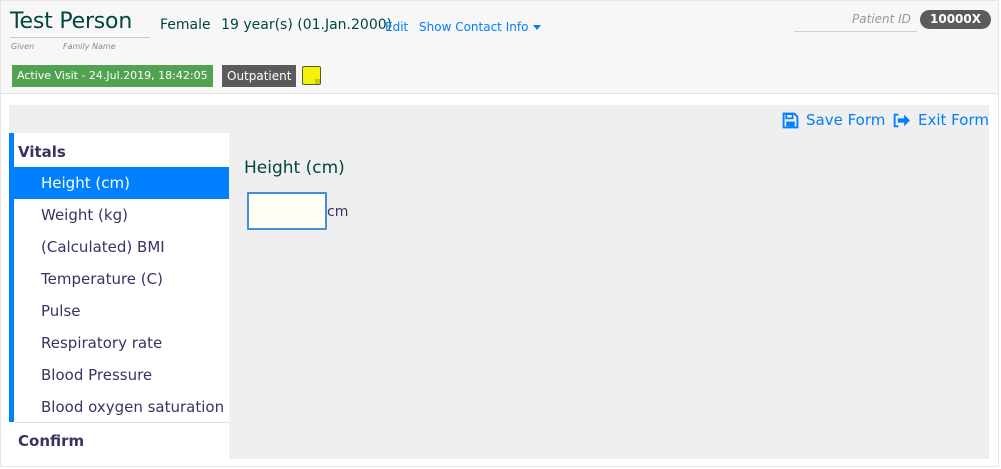 This screenshot has height=469, width=1001. What do you see at coordinates (42, 152) in the screenshot?
I see `section-vitals: Vitals` at bounding box center [42, 152].